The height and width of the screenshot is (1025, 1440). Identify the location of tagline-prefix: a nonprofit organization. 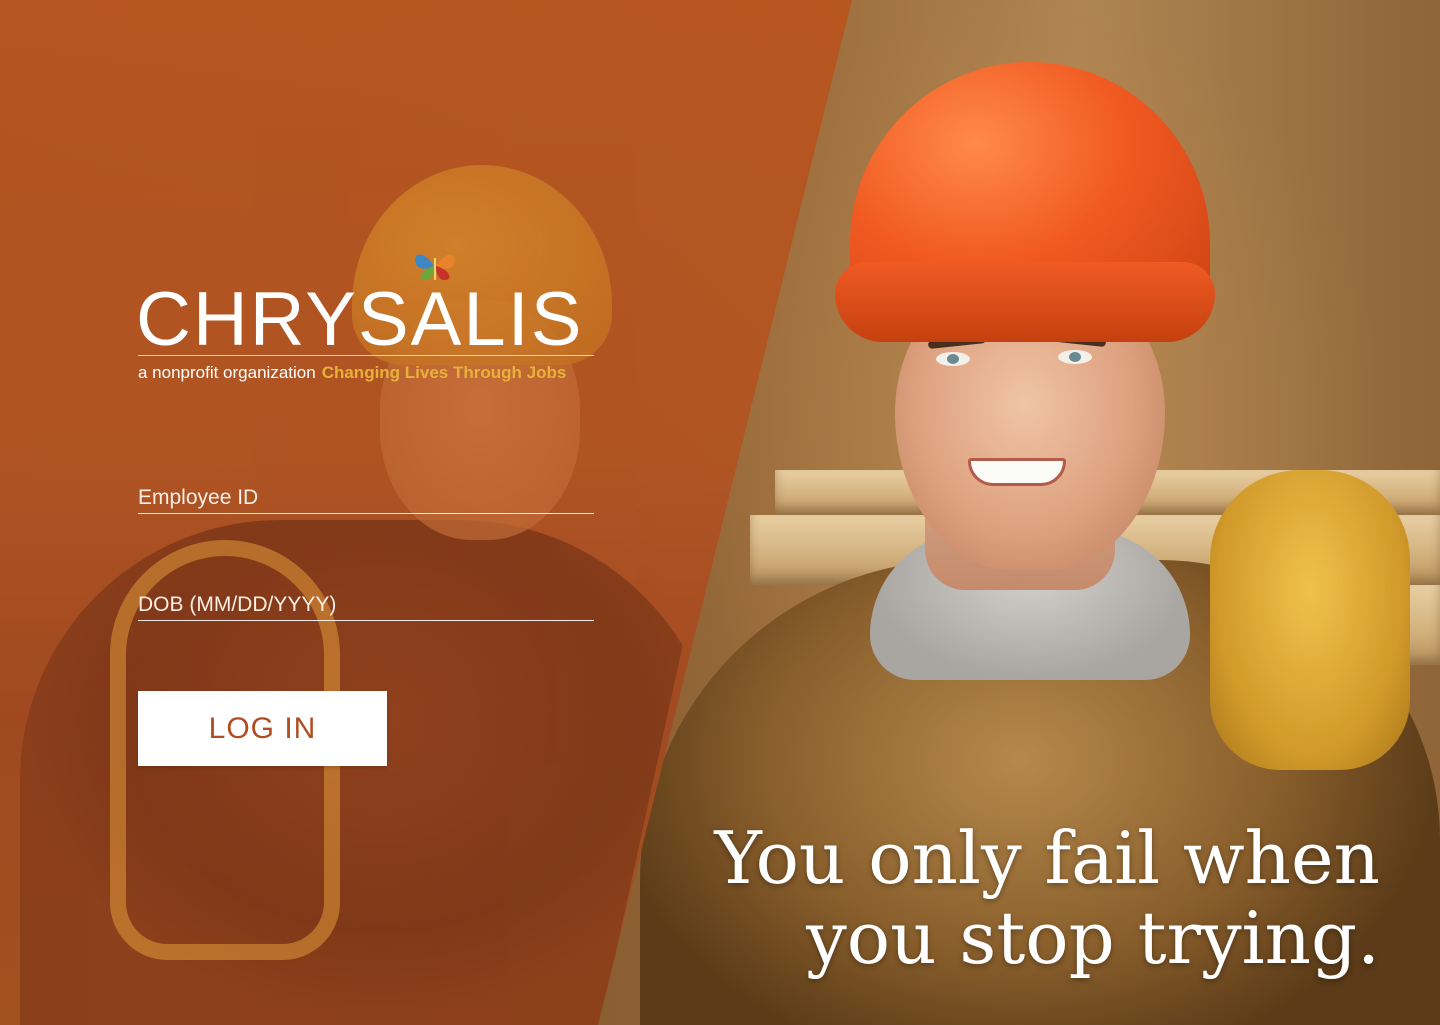
(227, 372).